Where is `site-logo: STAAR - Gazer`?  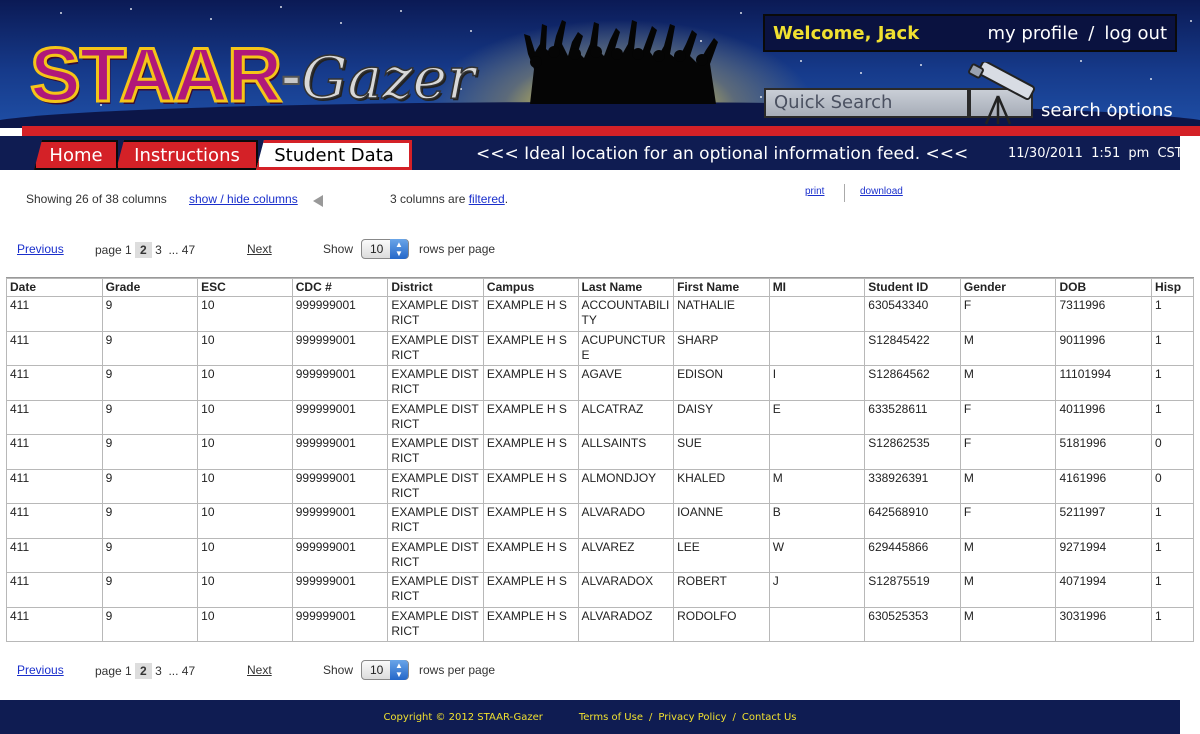
site-logo: STAAR - Gazer is located at coordinates (251, 72).